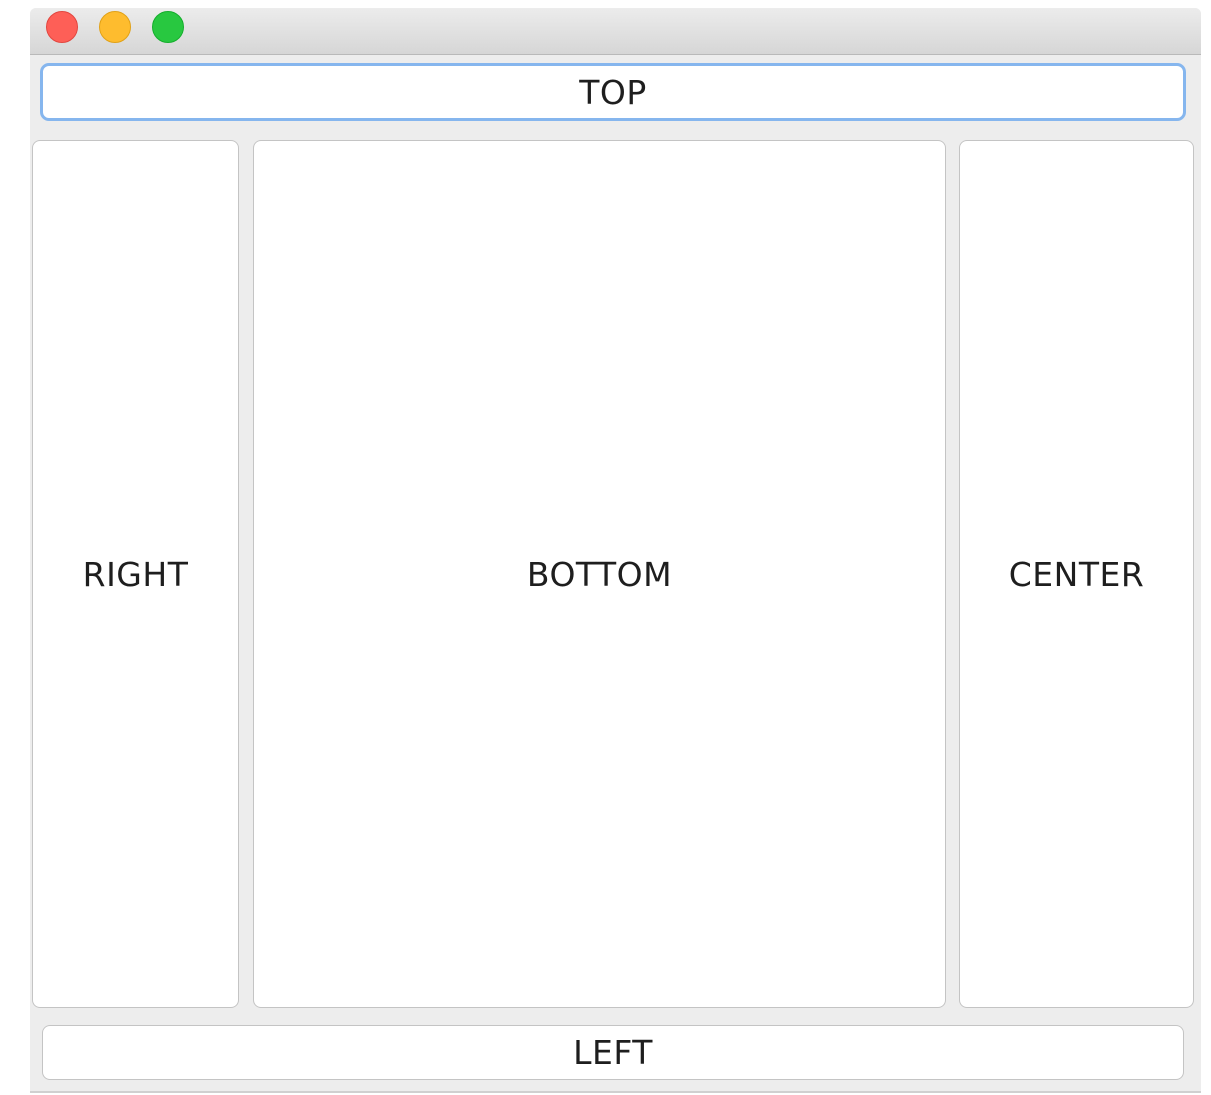 The image size is (1211, 1095). Describe the element at coordinates (135, 574) in the screenshot. I see `right-button: RIGHT` at that location.